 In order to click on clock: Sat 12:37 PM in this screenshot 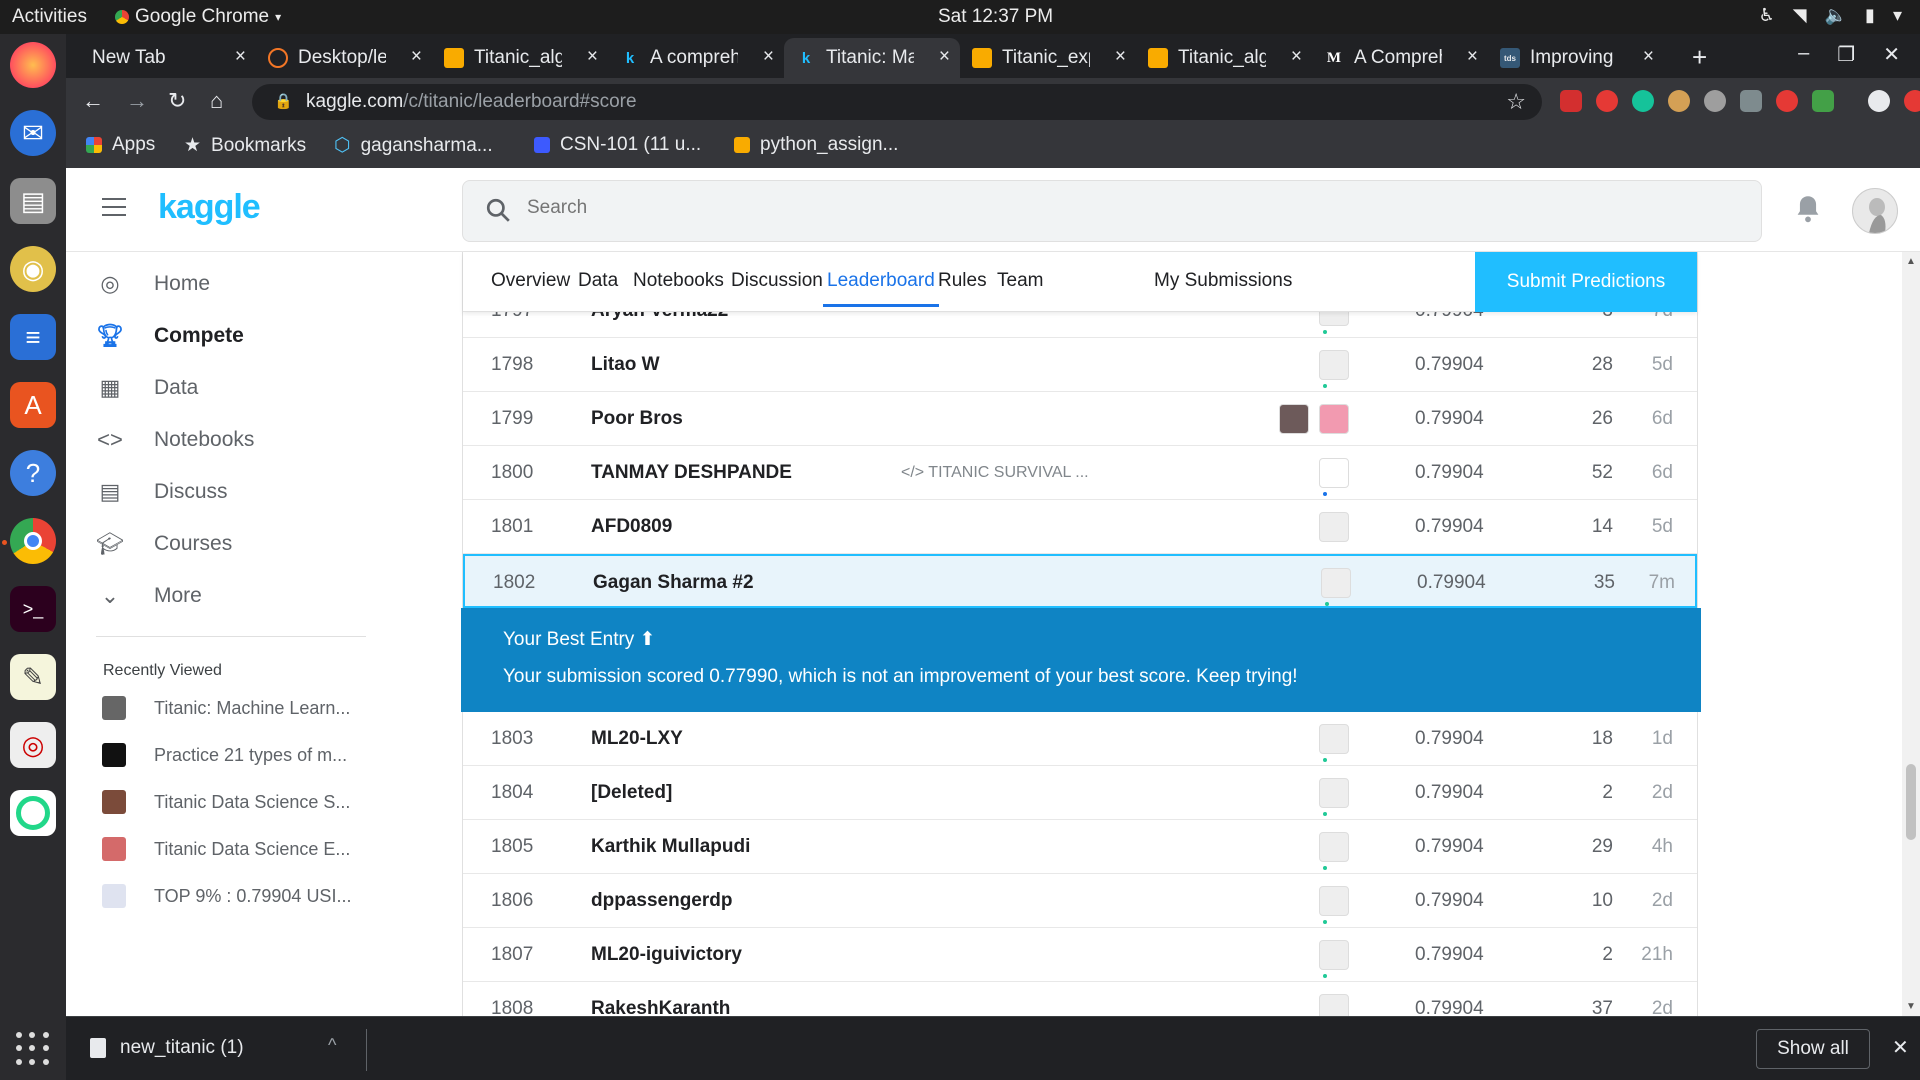, I will do `click(995, 17)`.